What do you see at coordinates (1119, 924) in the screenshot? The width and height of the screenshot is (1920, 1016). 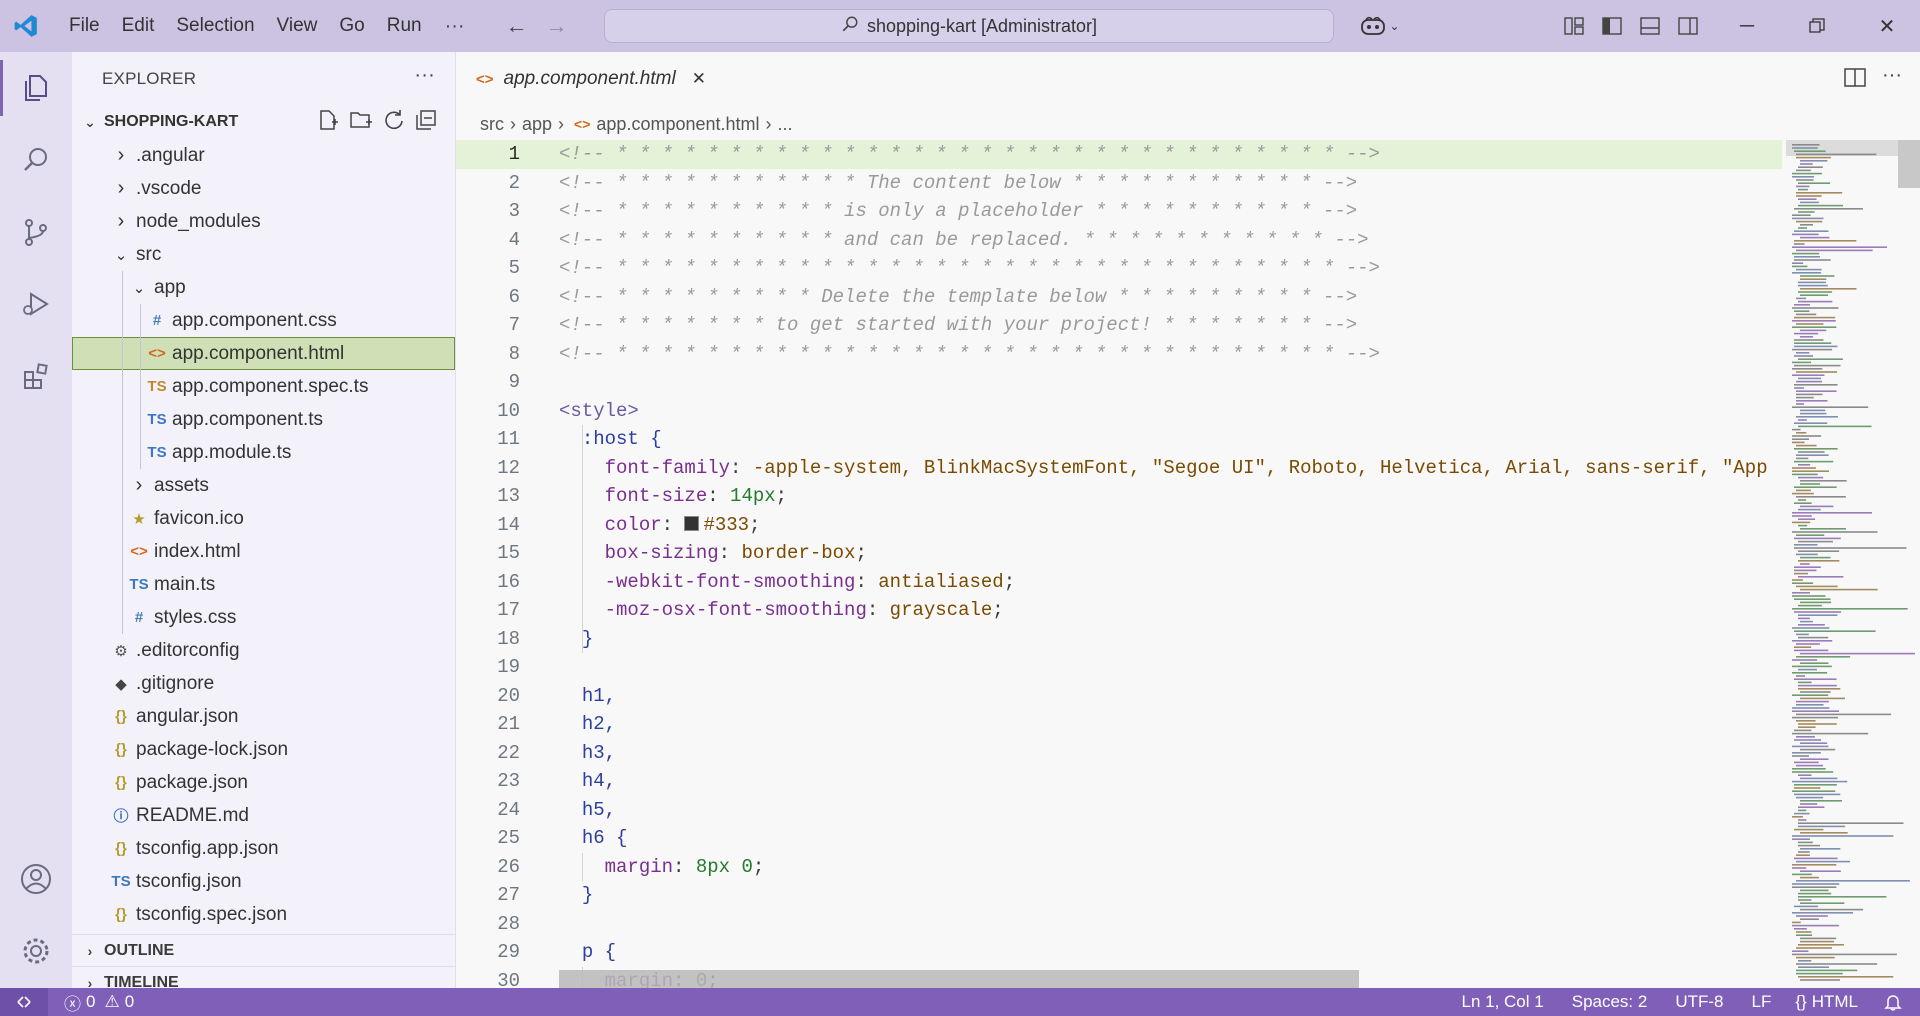 I see `code-line: 28` at bounding box center [1119, 924].